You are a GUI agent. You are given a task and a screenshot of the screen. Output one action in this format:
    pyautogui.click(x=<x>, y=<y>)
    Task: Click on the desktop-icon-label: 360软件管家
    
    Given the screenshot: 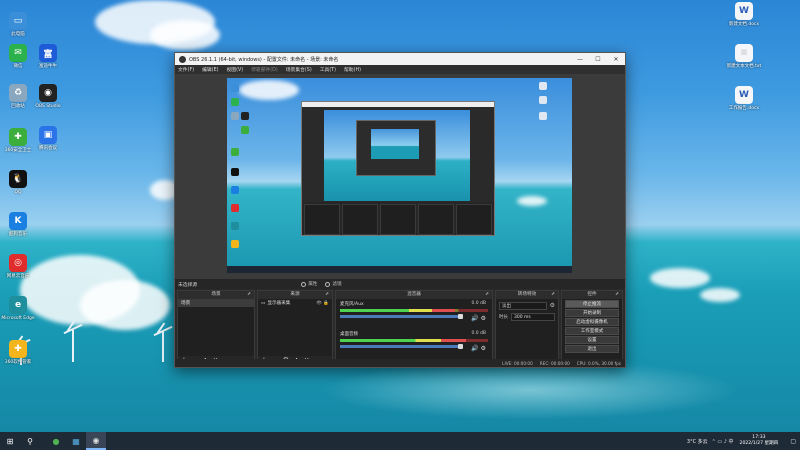 What is the action you would take?
    pyautogui.click(x=18, y=362)
    